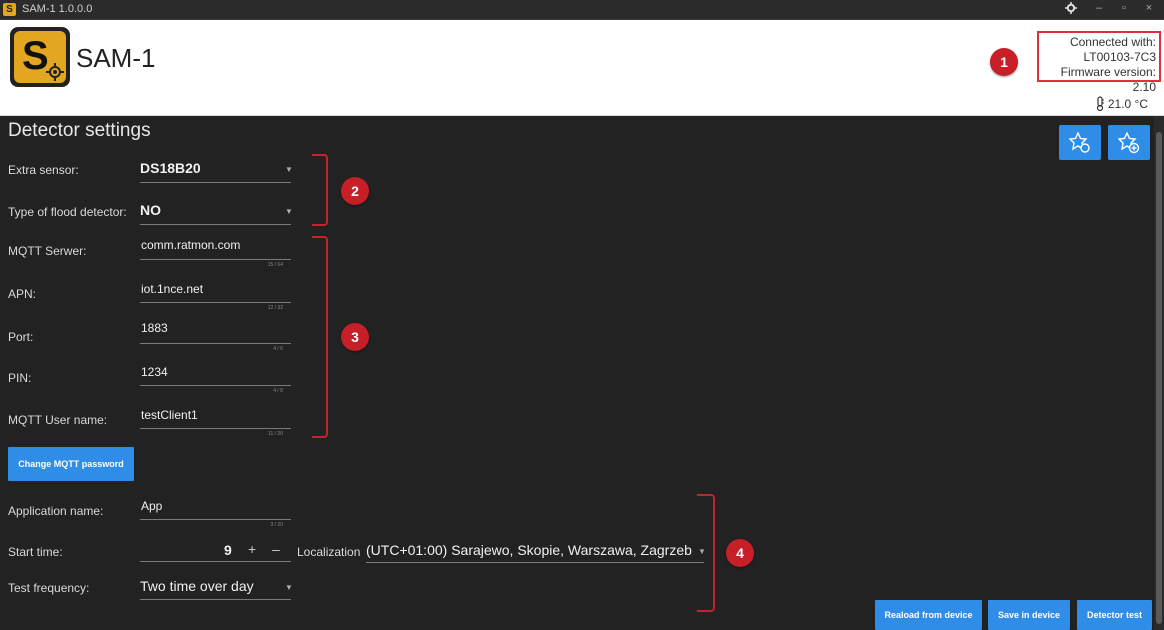 This screenshot has width=1164, height=630. What do you see at coordinates (43, 170) in the screenshot?
I see `extra-sensor-label: Extra sensor:` at bounding box center [43, 170].